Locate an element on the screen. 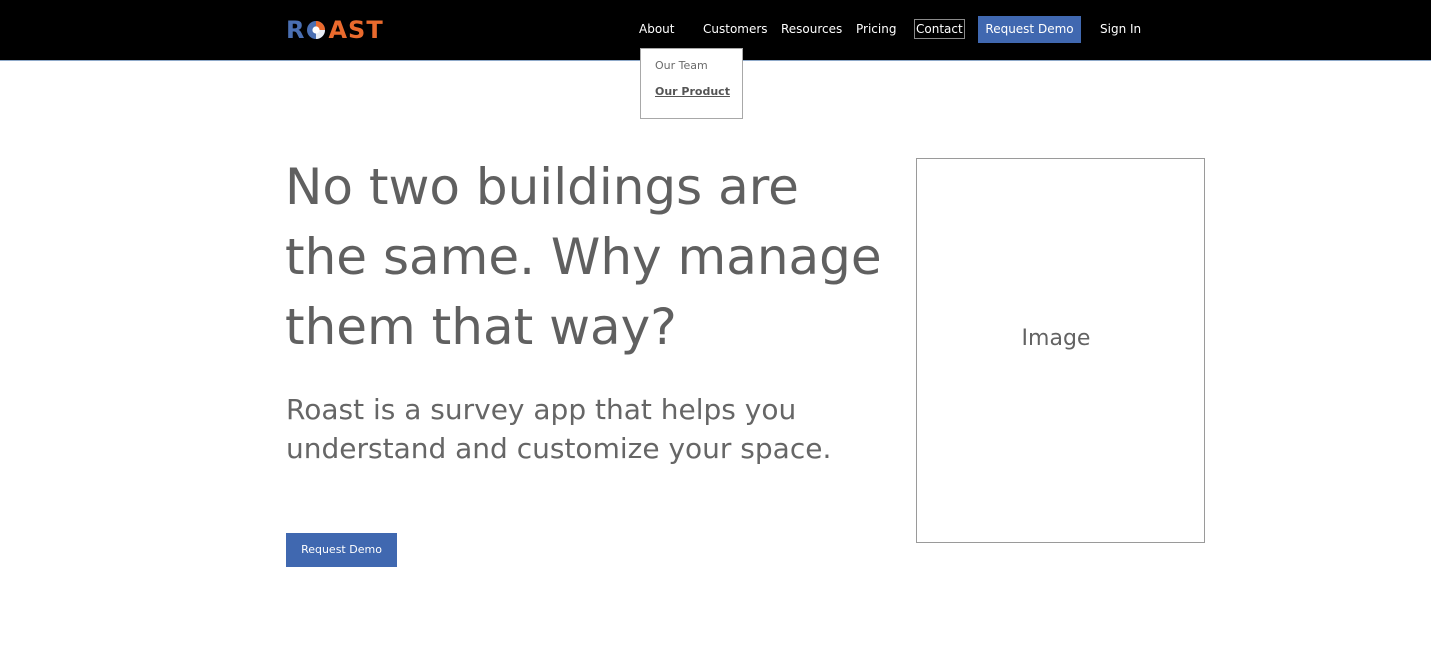 The height and width of the screenshot is (647, 1431). roast-logo: R AST is located at coordinates (335, 30).